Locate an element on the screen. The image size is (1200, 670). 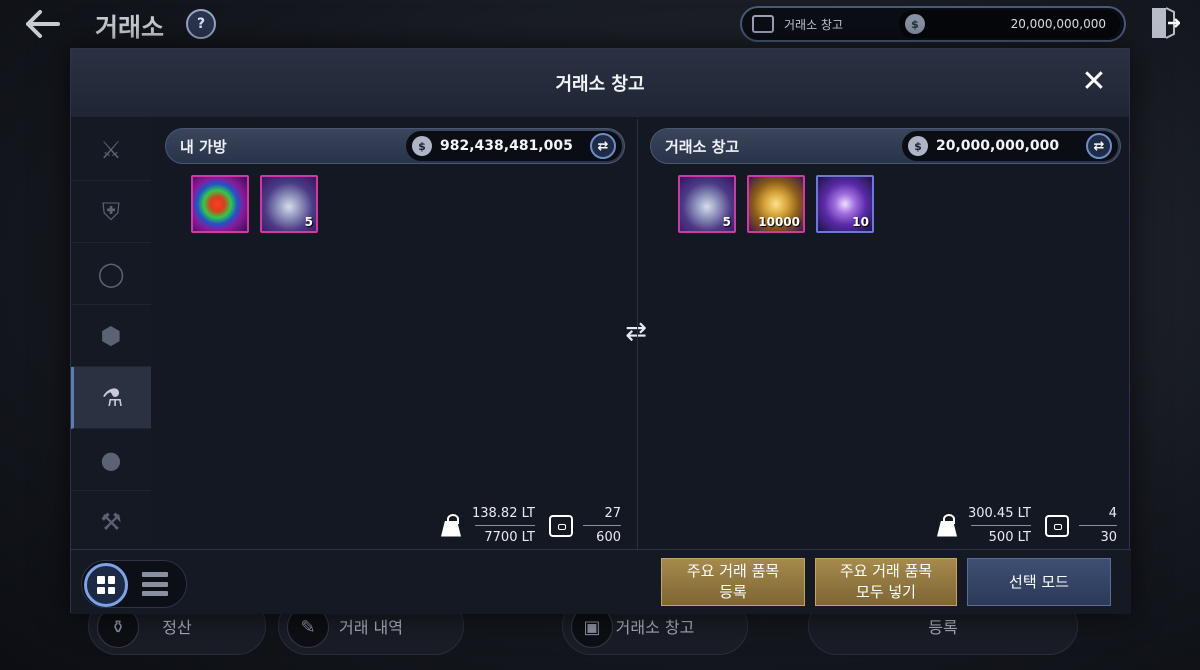
warehouse-item-grid: 5 10000 10 is located at coordinates (884, 198).